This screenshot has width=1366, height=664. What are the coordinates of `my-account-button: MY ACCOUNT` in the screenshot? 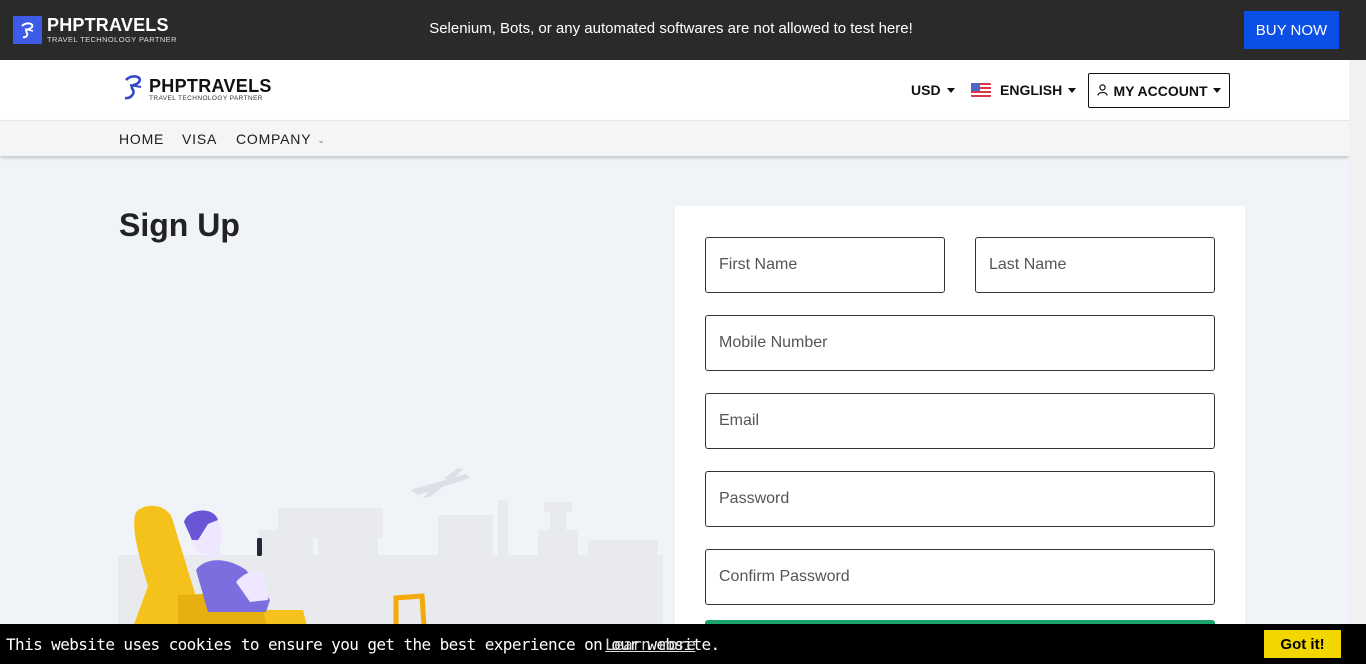 It's located at (1159, 90).